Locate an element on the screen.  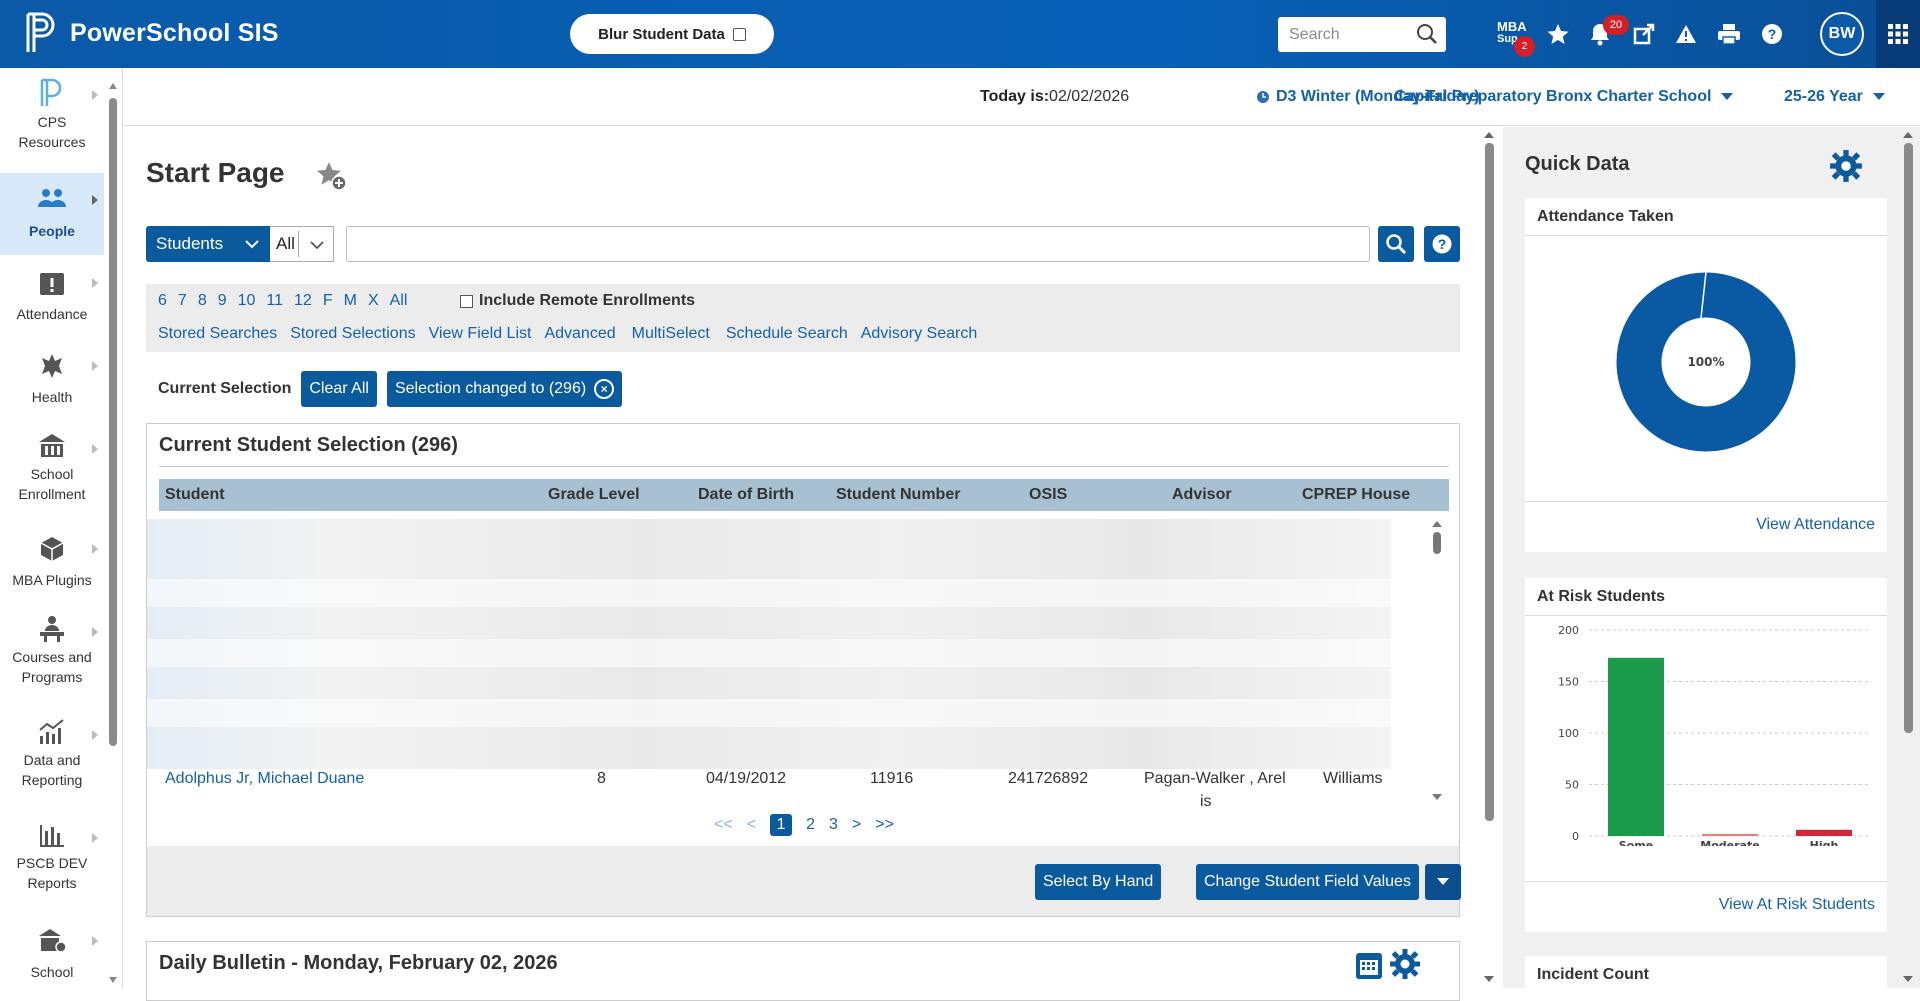
column-header-cprep-house: CPREP House is located at coordinates (1356, 495).